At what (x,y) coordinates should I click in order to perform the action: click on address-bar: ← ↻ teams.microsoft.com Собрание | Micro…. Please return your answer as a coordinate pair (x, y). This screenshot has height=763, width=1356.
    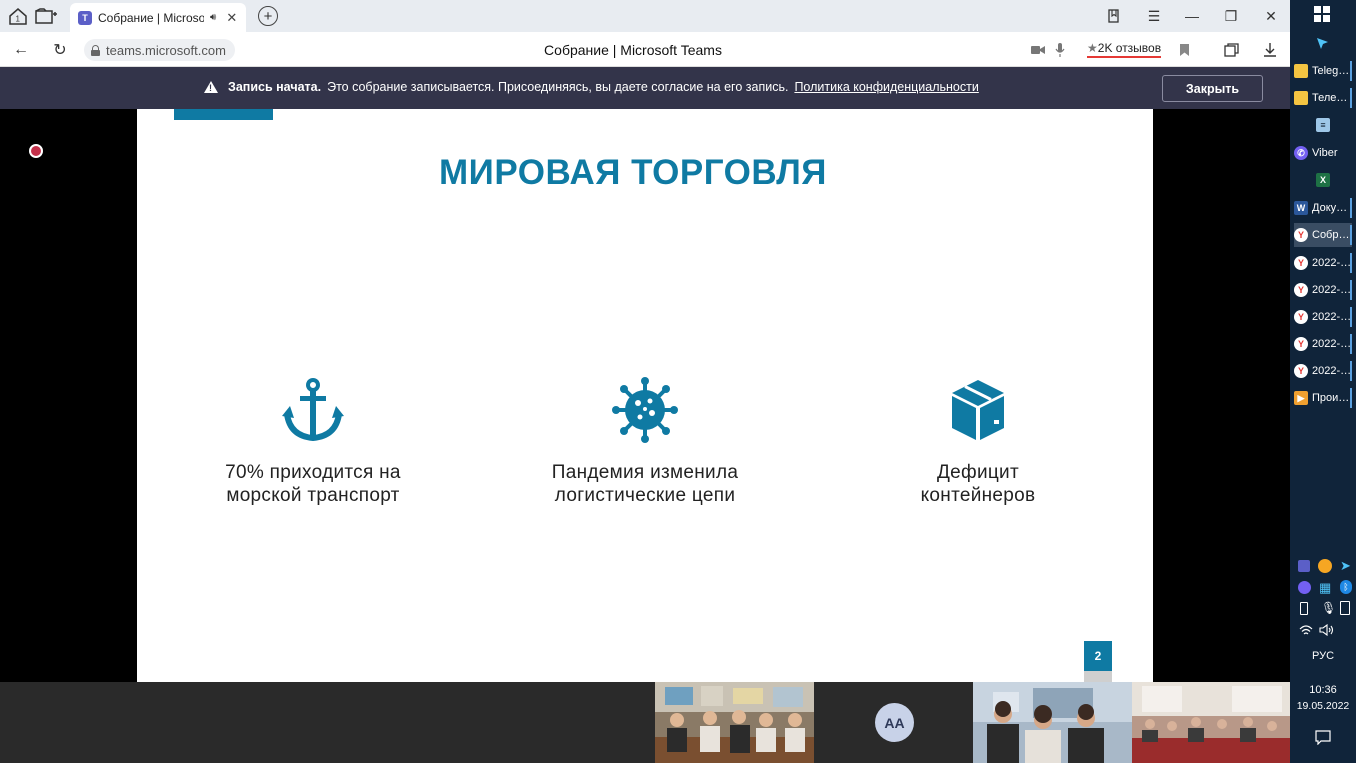
    Looking at the image, I should click on (645, 49).